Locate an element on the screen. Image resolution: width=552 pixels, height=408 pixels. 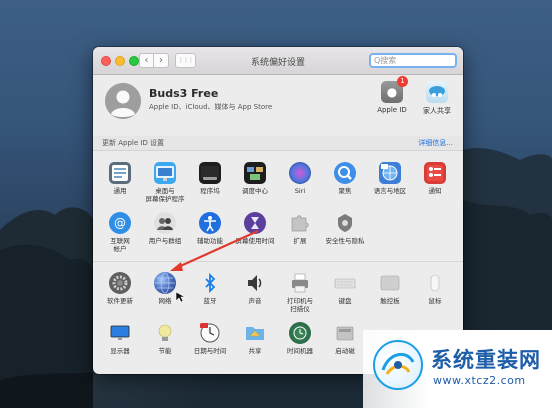
notifications-icon is located at coordinates (435, 173).